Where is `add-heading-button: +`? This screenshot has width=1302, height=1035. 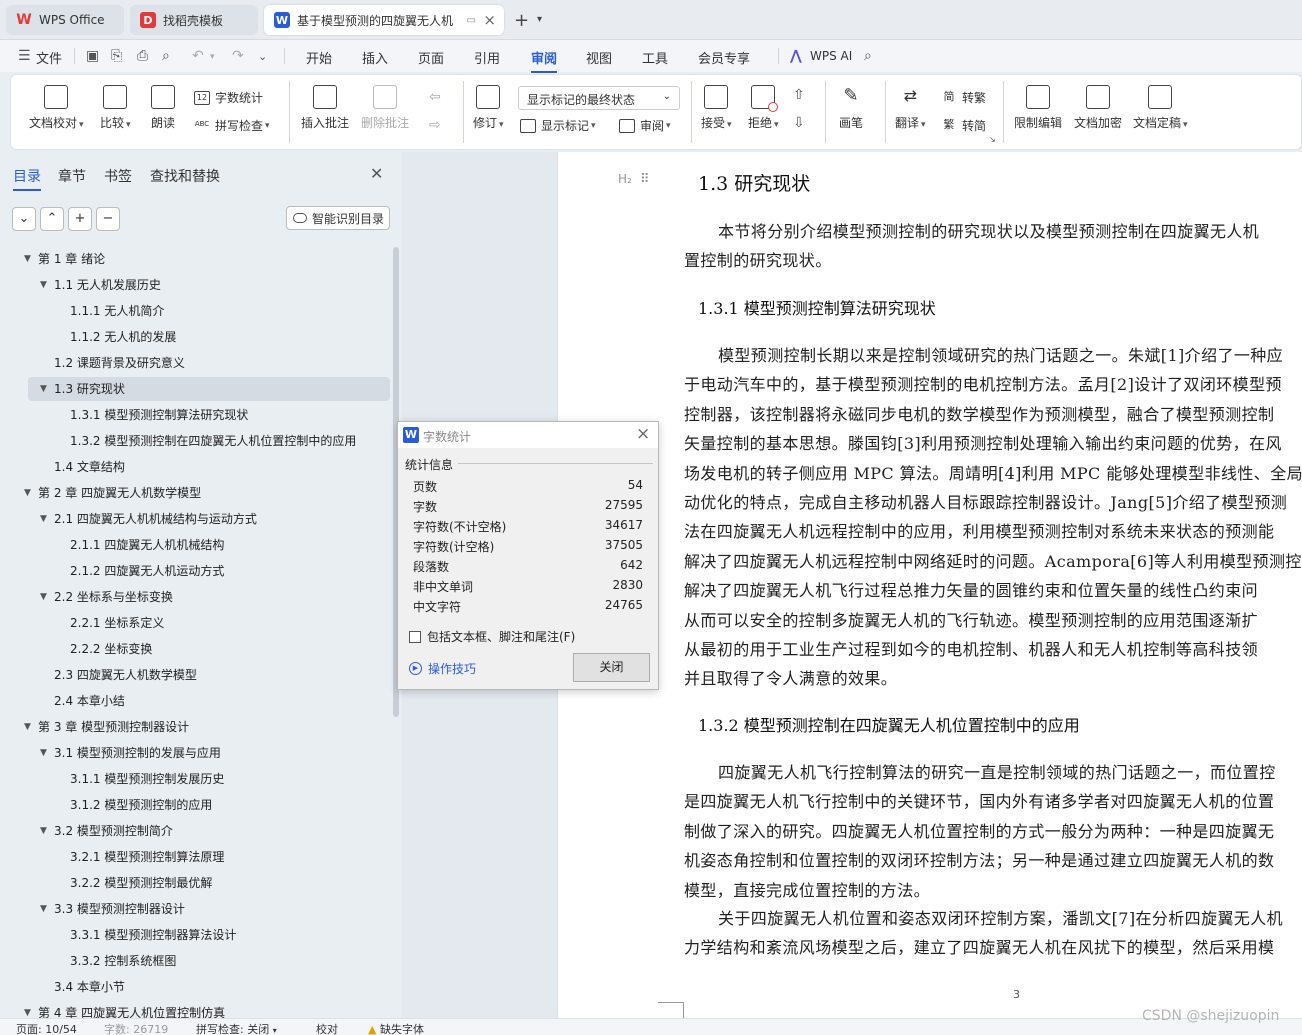
add-heading-button: + is located at coordinates (80, 219).